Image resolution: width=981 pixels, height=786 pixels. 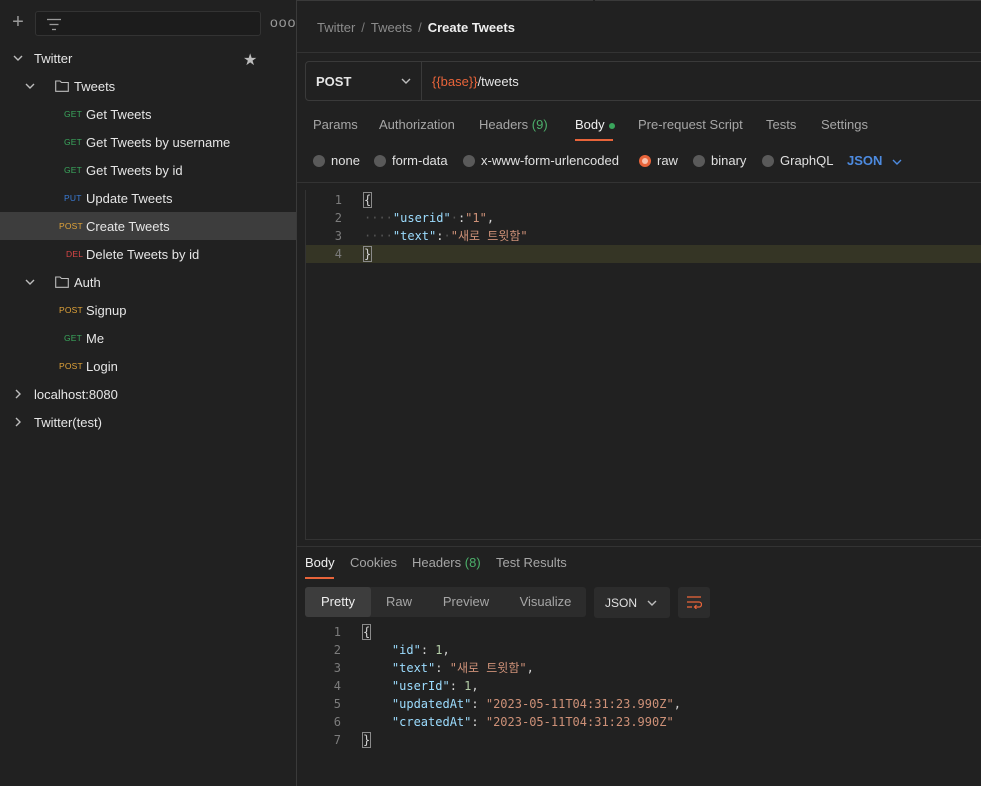 What do you see at coordinates (729, 160) in the screenshot?
I see `radio-label: binary` at bounding box center [729, 160].